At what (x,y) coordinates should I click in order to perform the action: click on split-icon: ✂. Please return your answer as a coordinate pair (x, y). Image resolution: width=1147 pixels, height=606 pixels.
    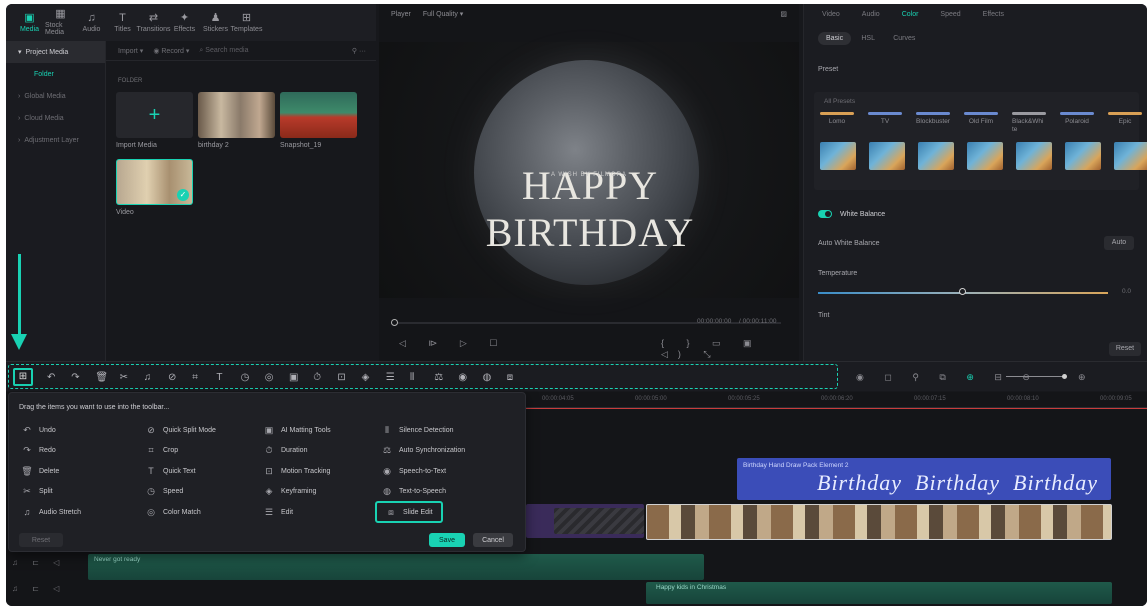
    Looking at the image, I should click on (124, 377).